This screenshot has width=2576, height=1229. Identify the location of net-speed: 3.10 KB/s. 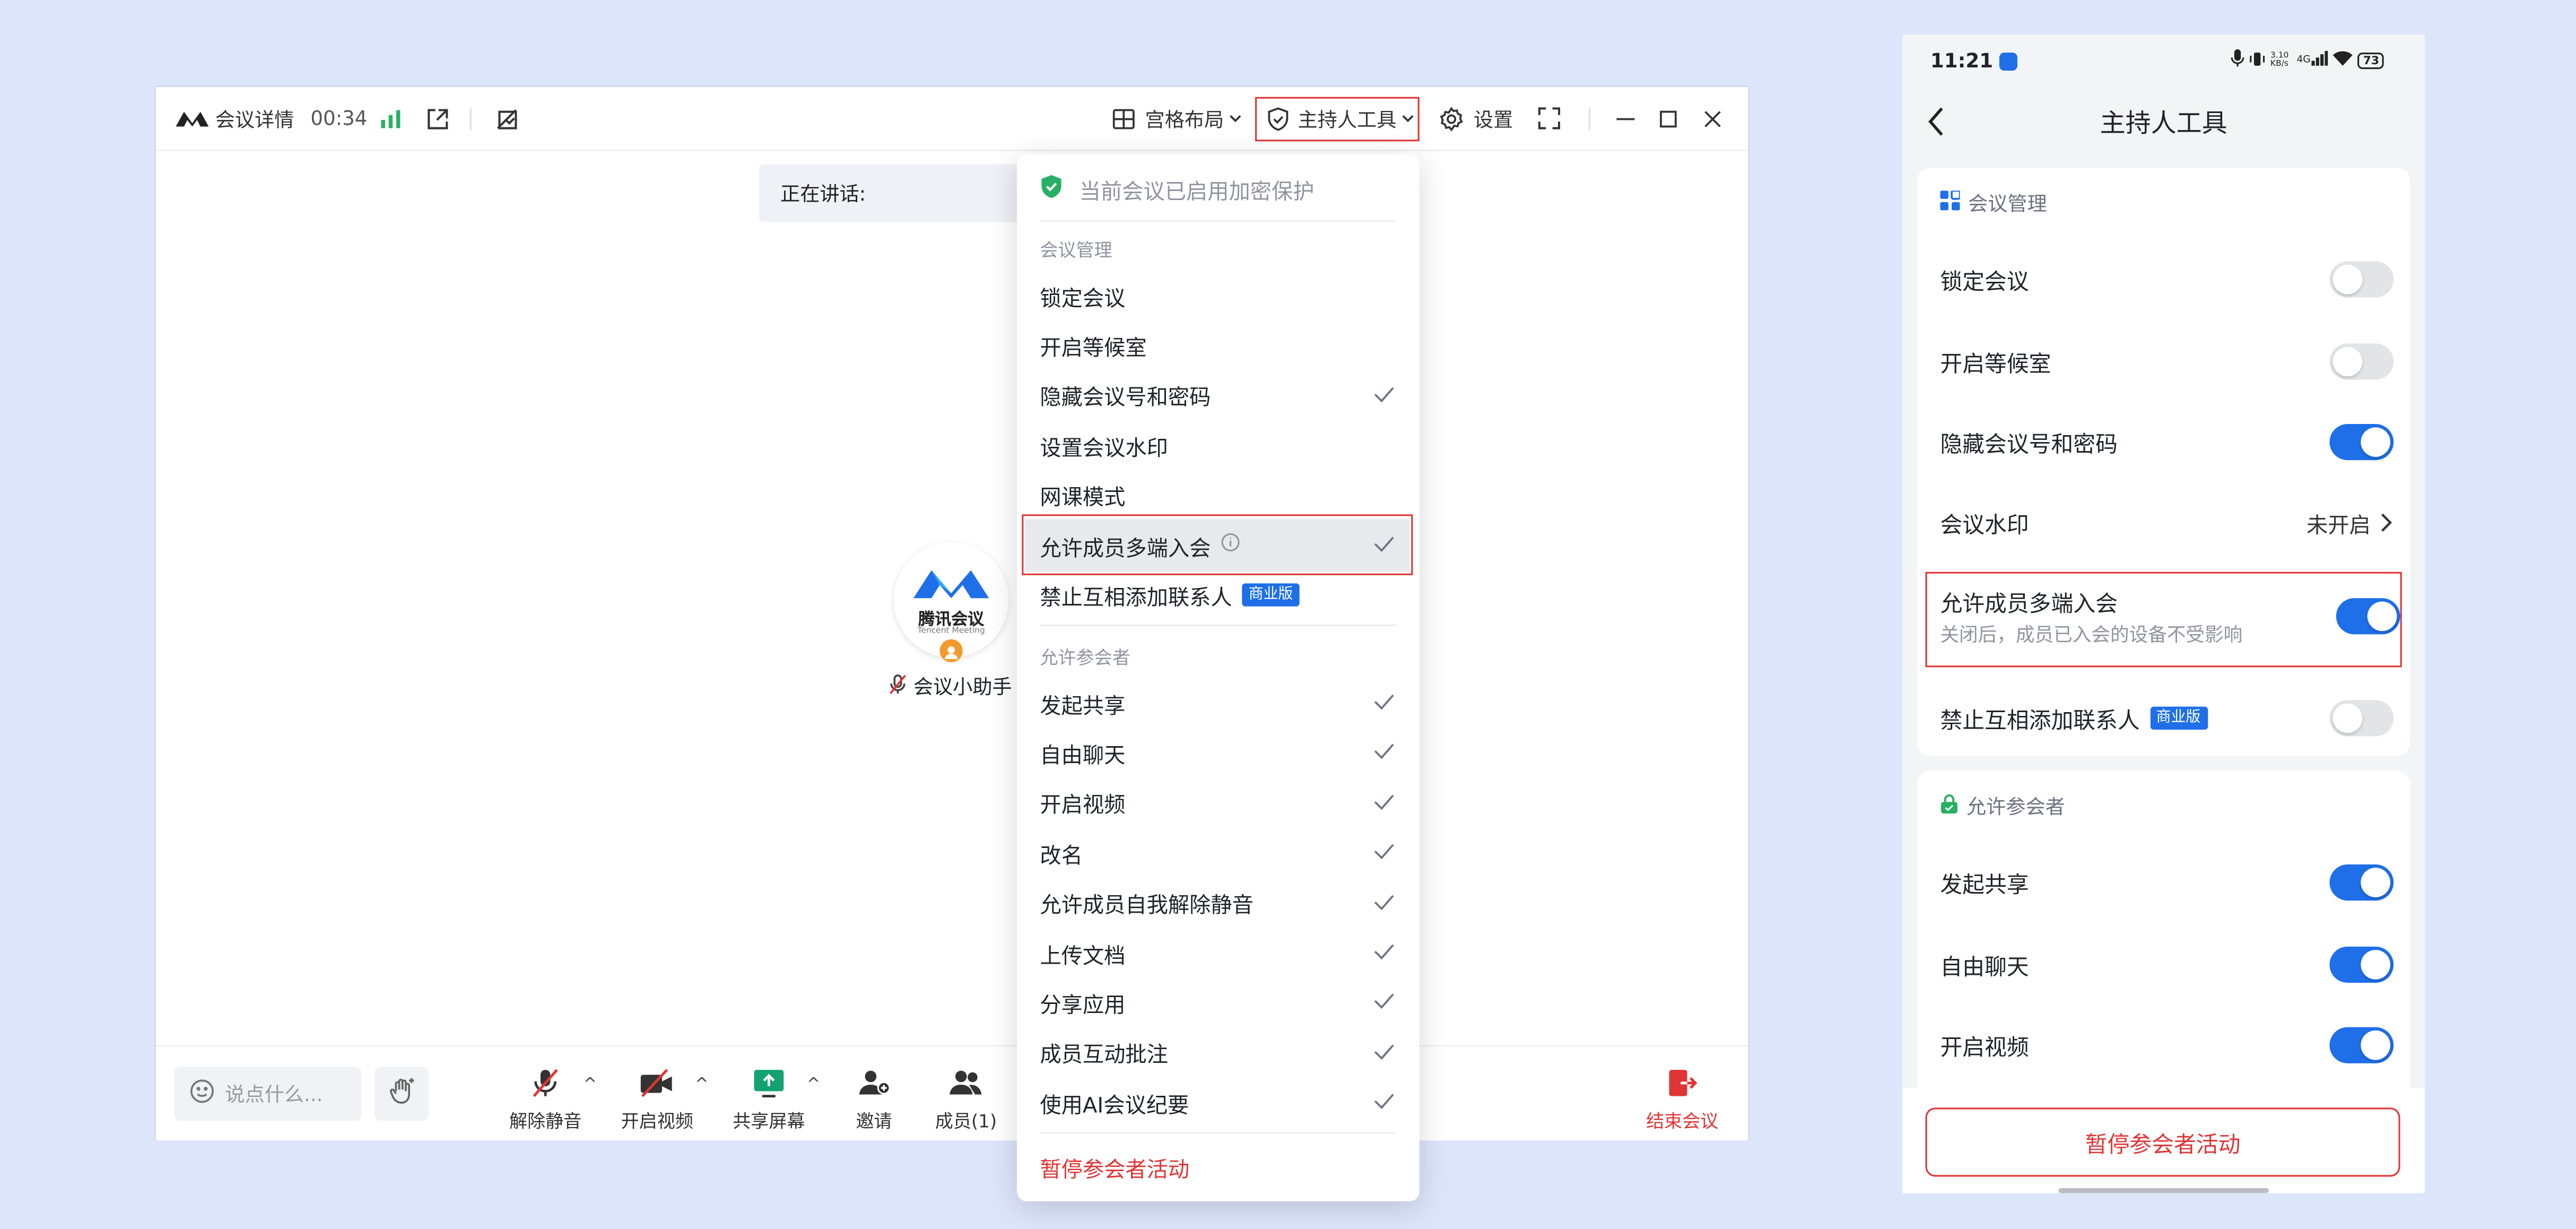
(2279, 59).